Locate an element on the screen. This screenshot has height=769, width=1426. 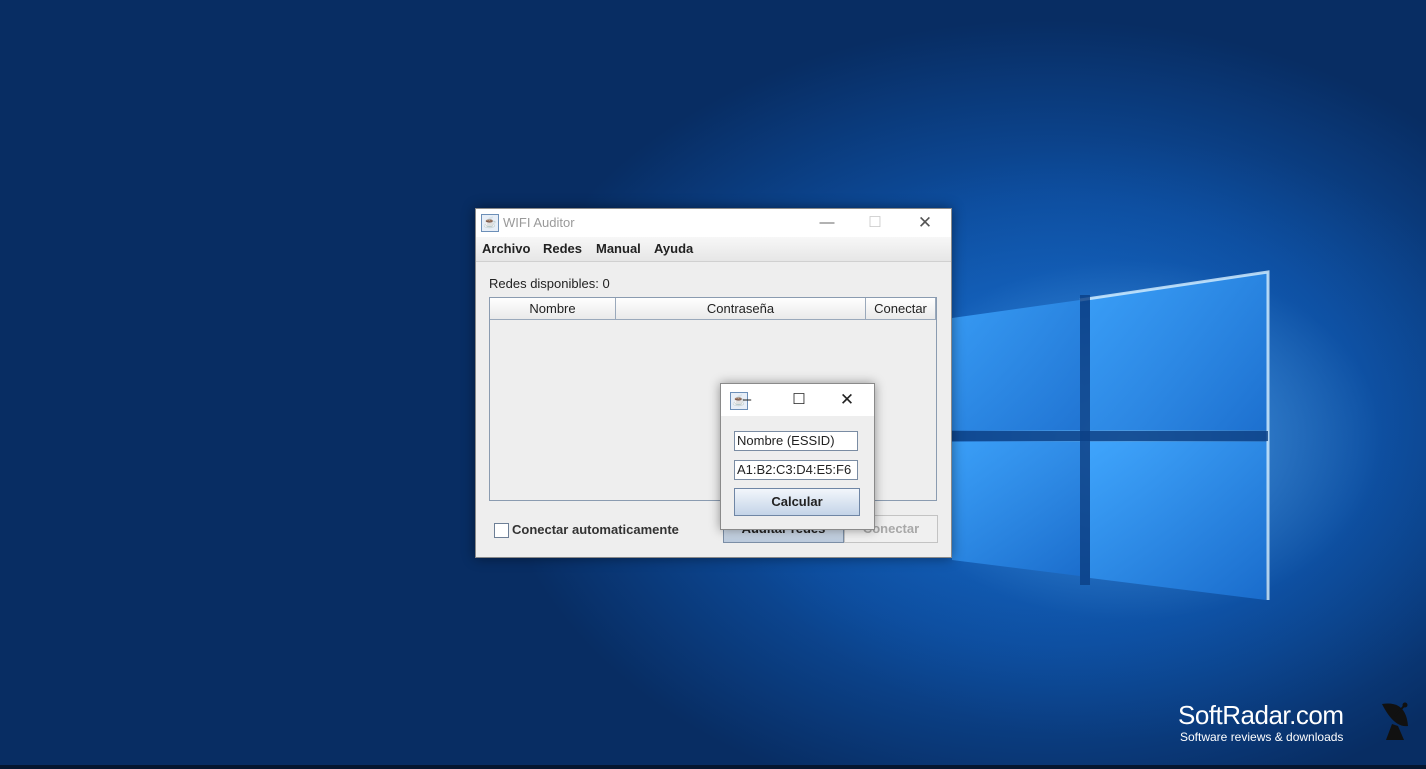
essid-field: Nombre (ESSID) is located at coordinates (796, 441).